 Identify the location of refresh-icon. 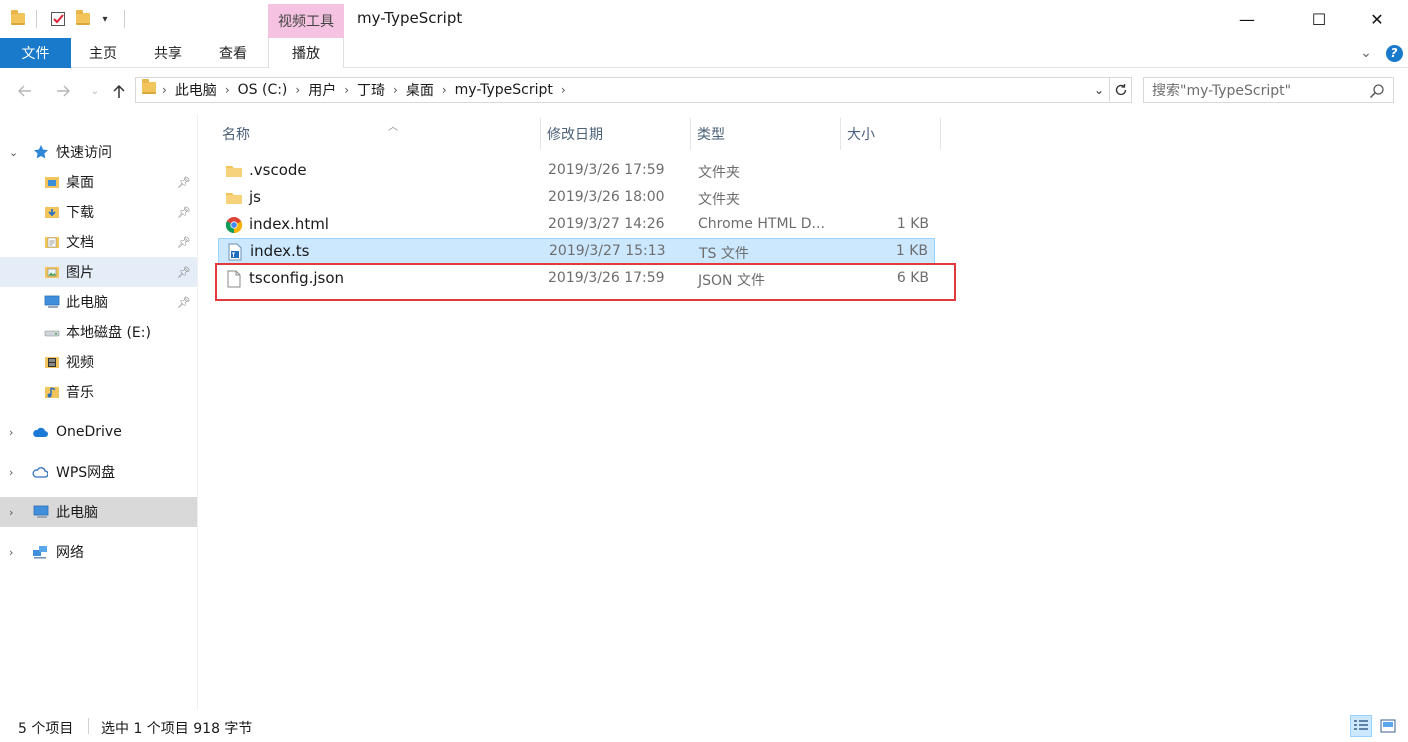
(1120, 90).